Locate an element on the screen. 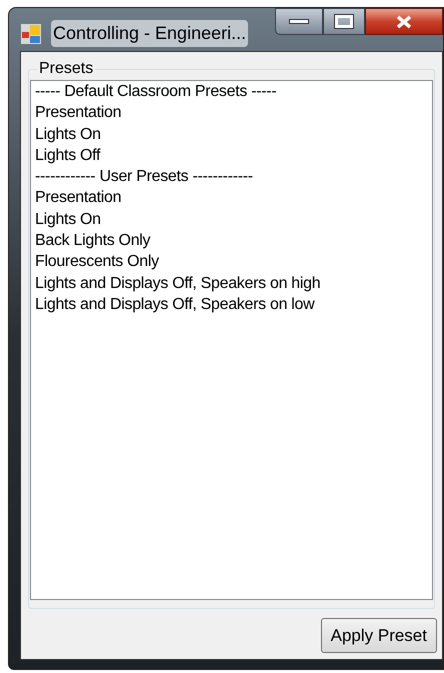 The height and width of the screenshot is (673, 444). app-icon is located at coordinates (31, 33).